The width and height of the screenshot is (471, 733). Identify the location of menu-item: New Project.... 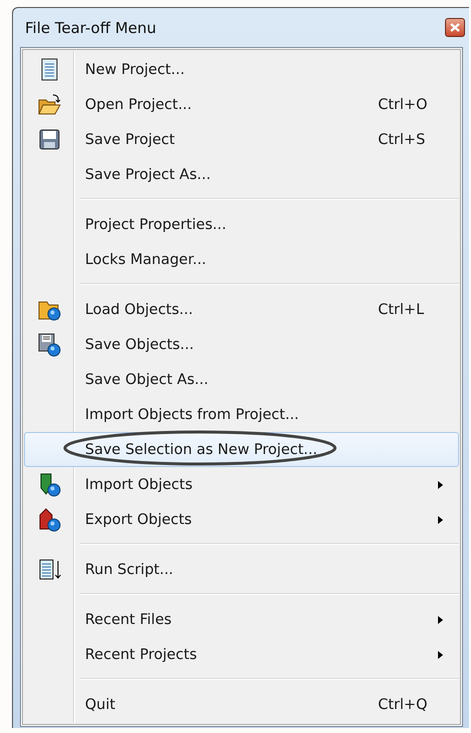
(241, 69).